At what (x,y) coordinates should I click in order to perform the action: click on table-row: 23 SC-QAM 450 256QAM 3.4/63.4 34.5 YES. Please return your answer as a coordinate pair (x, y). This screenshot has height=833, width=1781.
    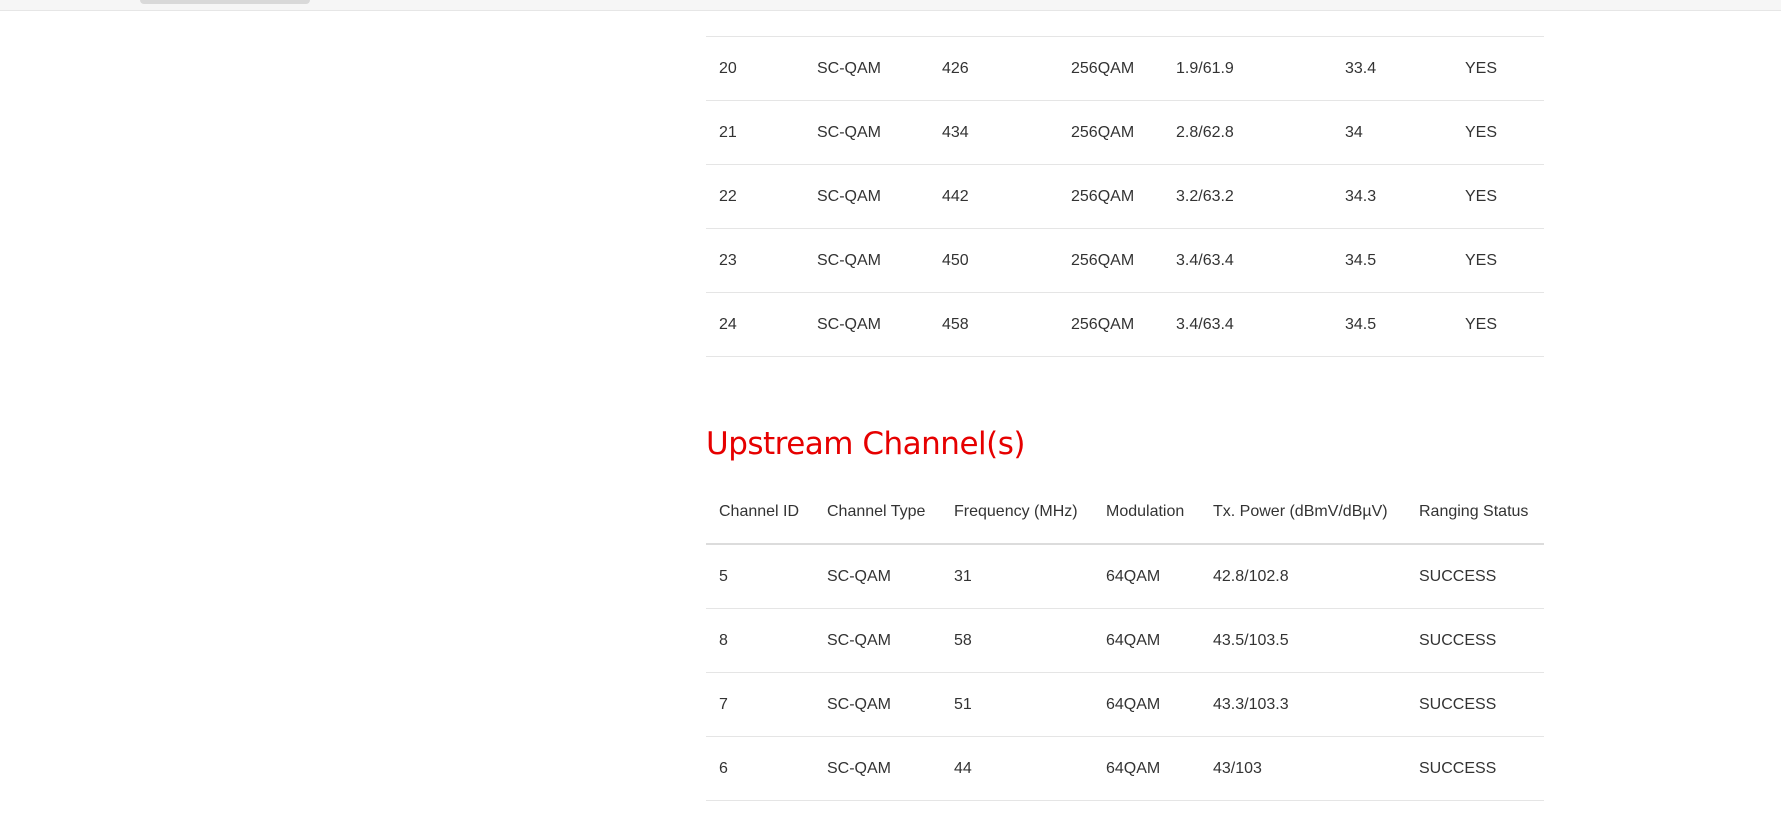
    Looking at the image, I should click on (1125, 260).